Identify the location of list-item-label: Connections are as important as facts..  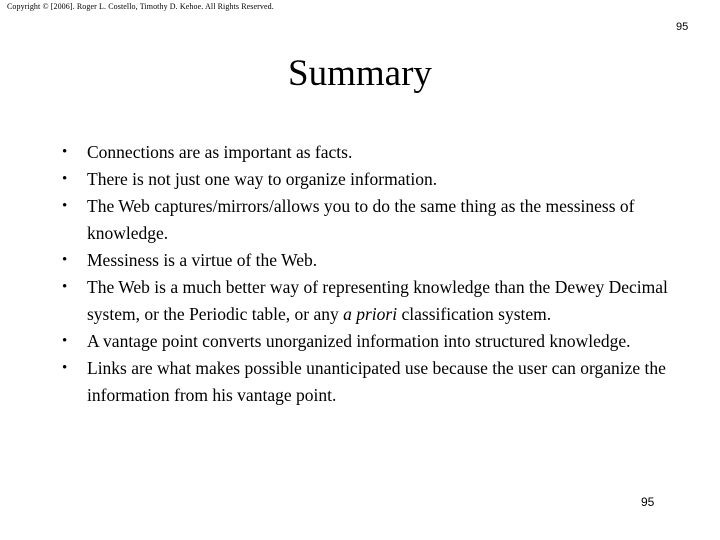
(220, 152).